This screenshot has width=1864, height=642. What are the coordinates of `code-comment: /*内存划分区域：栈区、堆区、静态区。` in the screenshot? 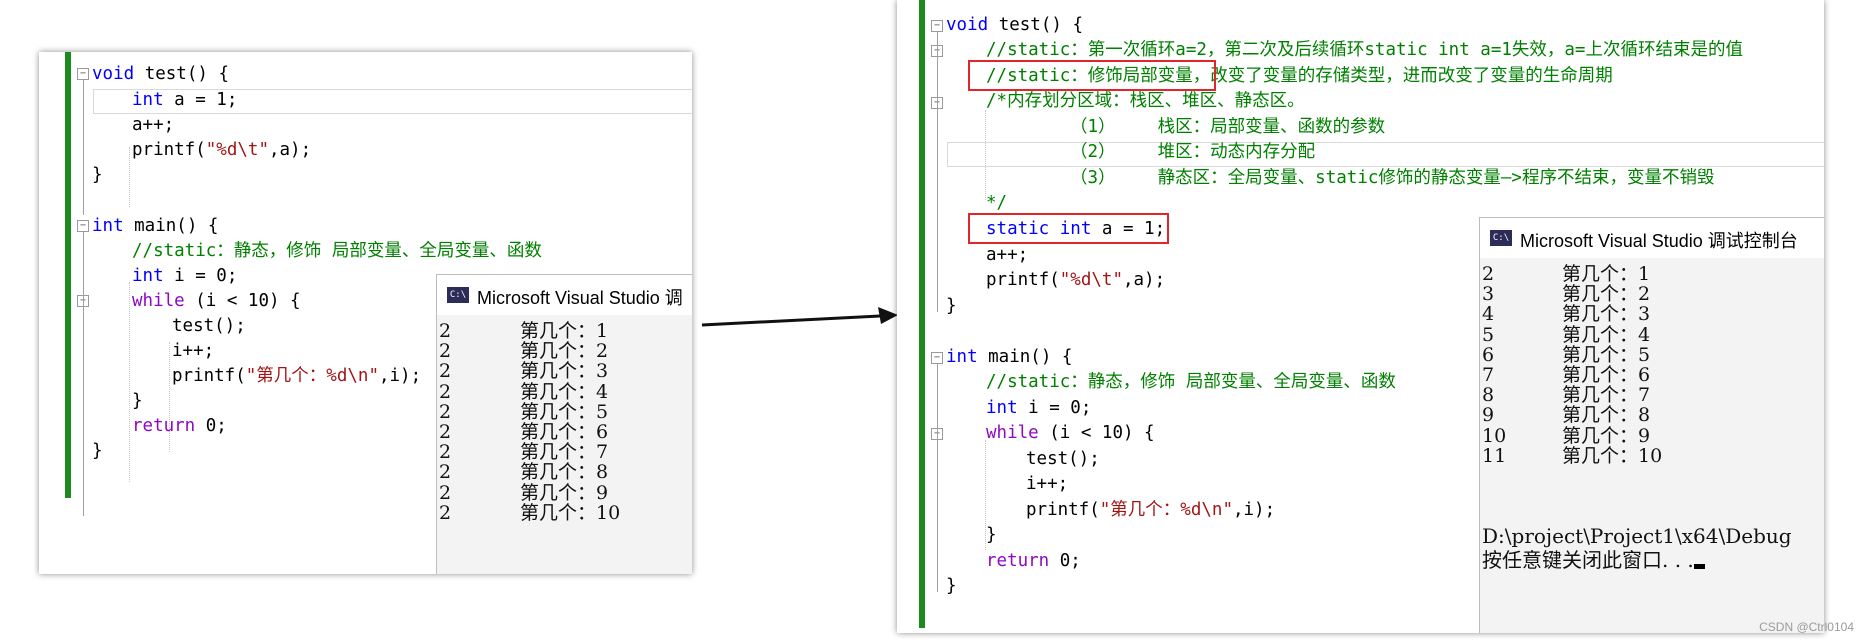 It's located at (1145, 101).